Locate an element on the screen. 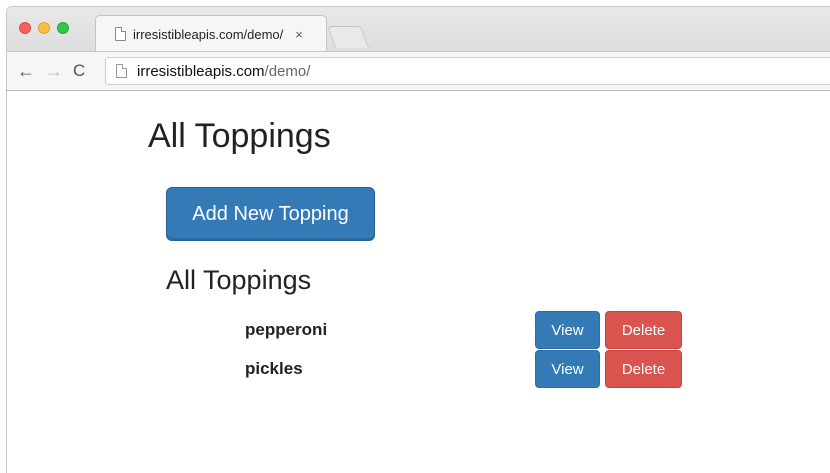 Image resolution: width=830 pixels, height=473 pixels. browser-toolbar: ← → C irresistibleapis.com/demo/ is located at coordinates (418, 71).